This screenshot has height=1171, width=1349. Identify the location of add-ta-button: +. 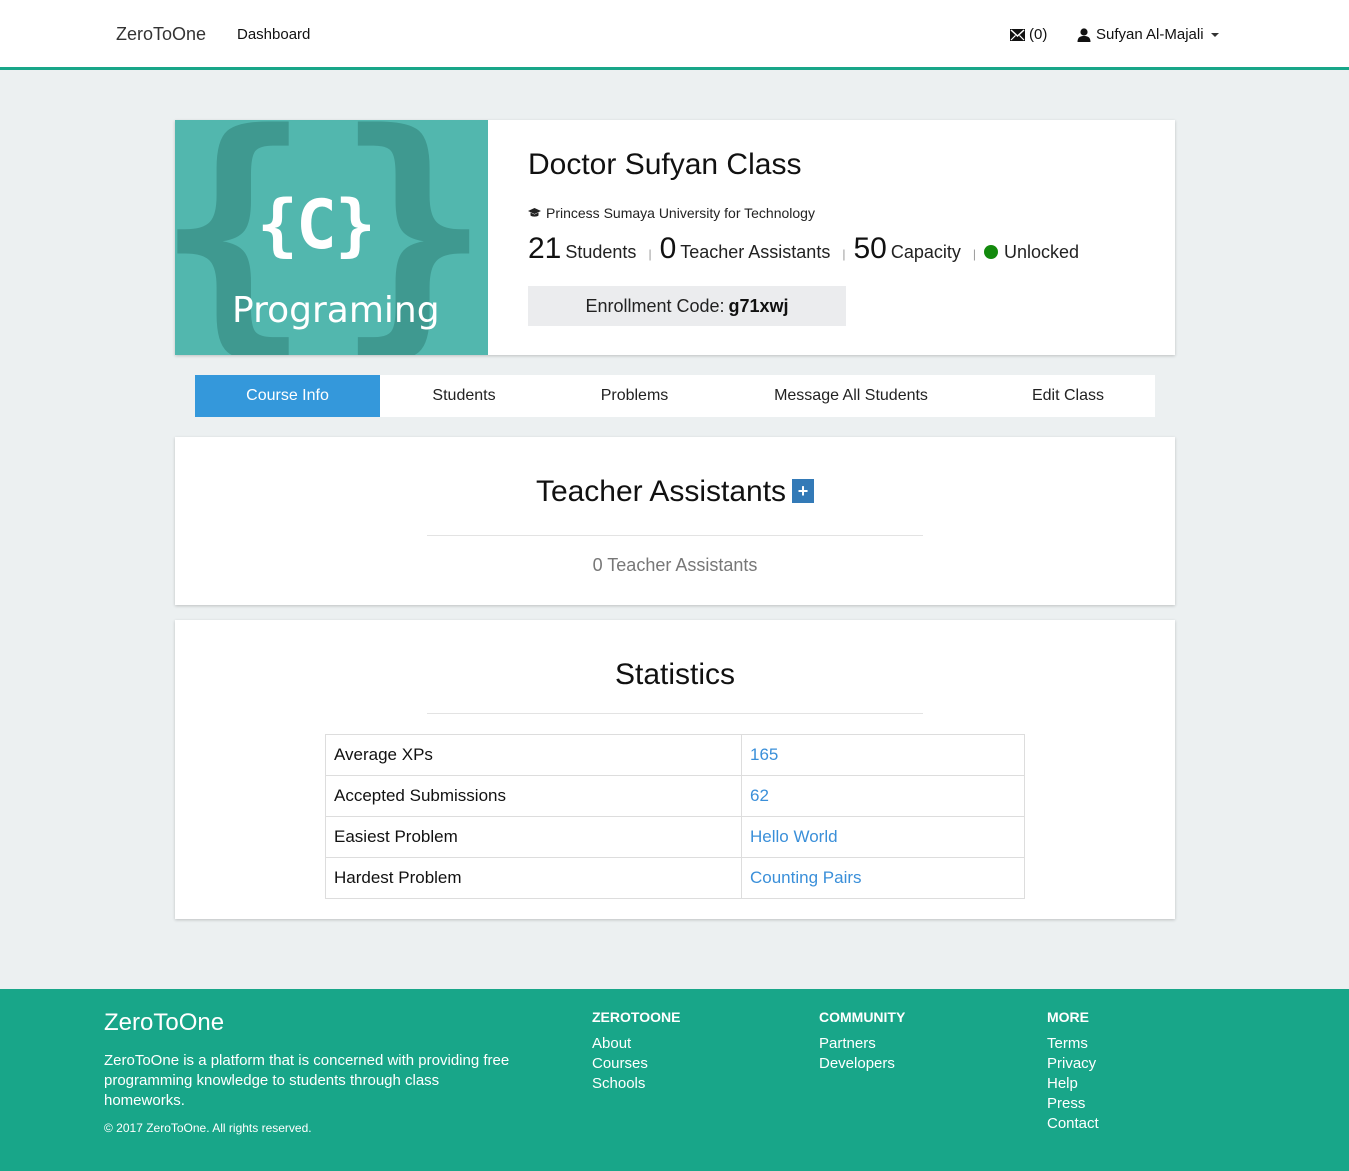
(803, 491).